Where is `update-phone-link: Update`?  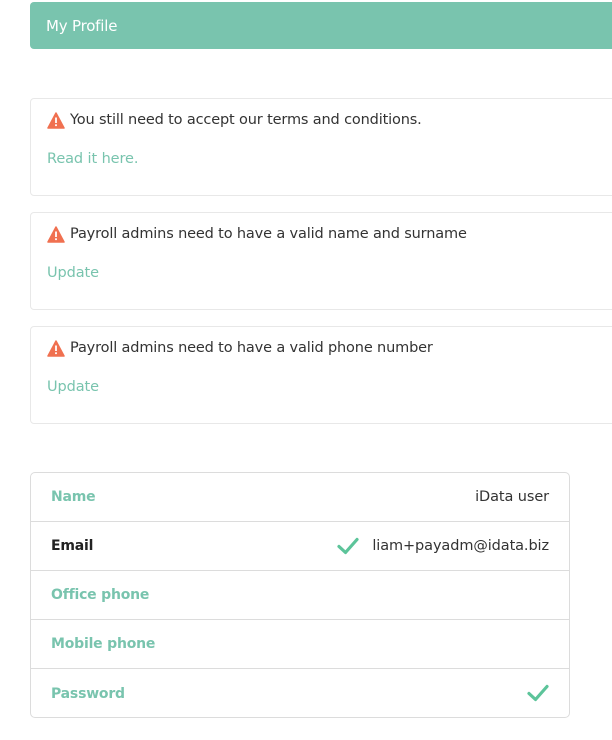
update-phone-link: Update is located at coordinates (73, 387).